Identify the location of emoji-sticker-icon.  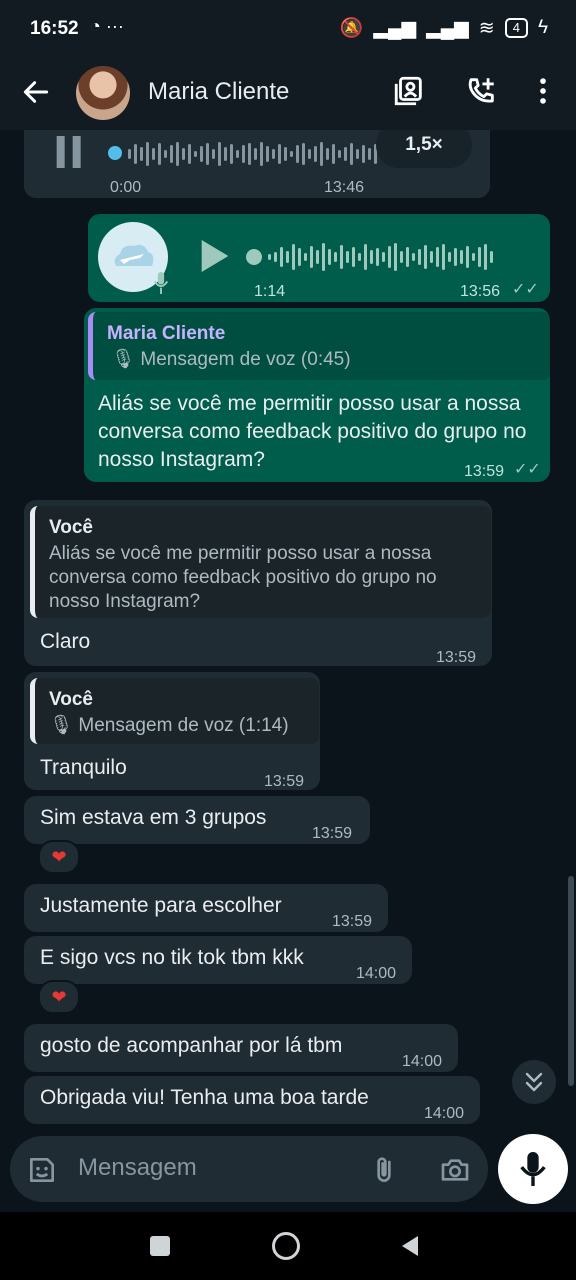
(42, 1170).